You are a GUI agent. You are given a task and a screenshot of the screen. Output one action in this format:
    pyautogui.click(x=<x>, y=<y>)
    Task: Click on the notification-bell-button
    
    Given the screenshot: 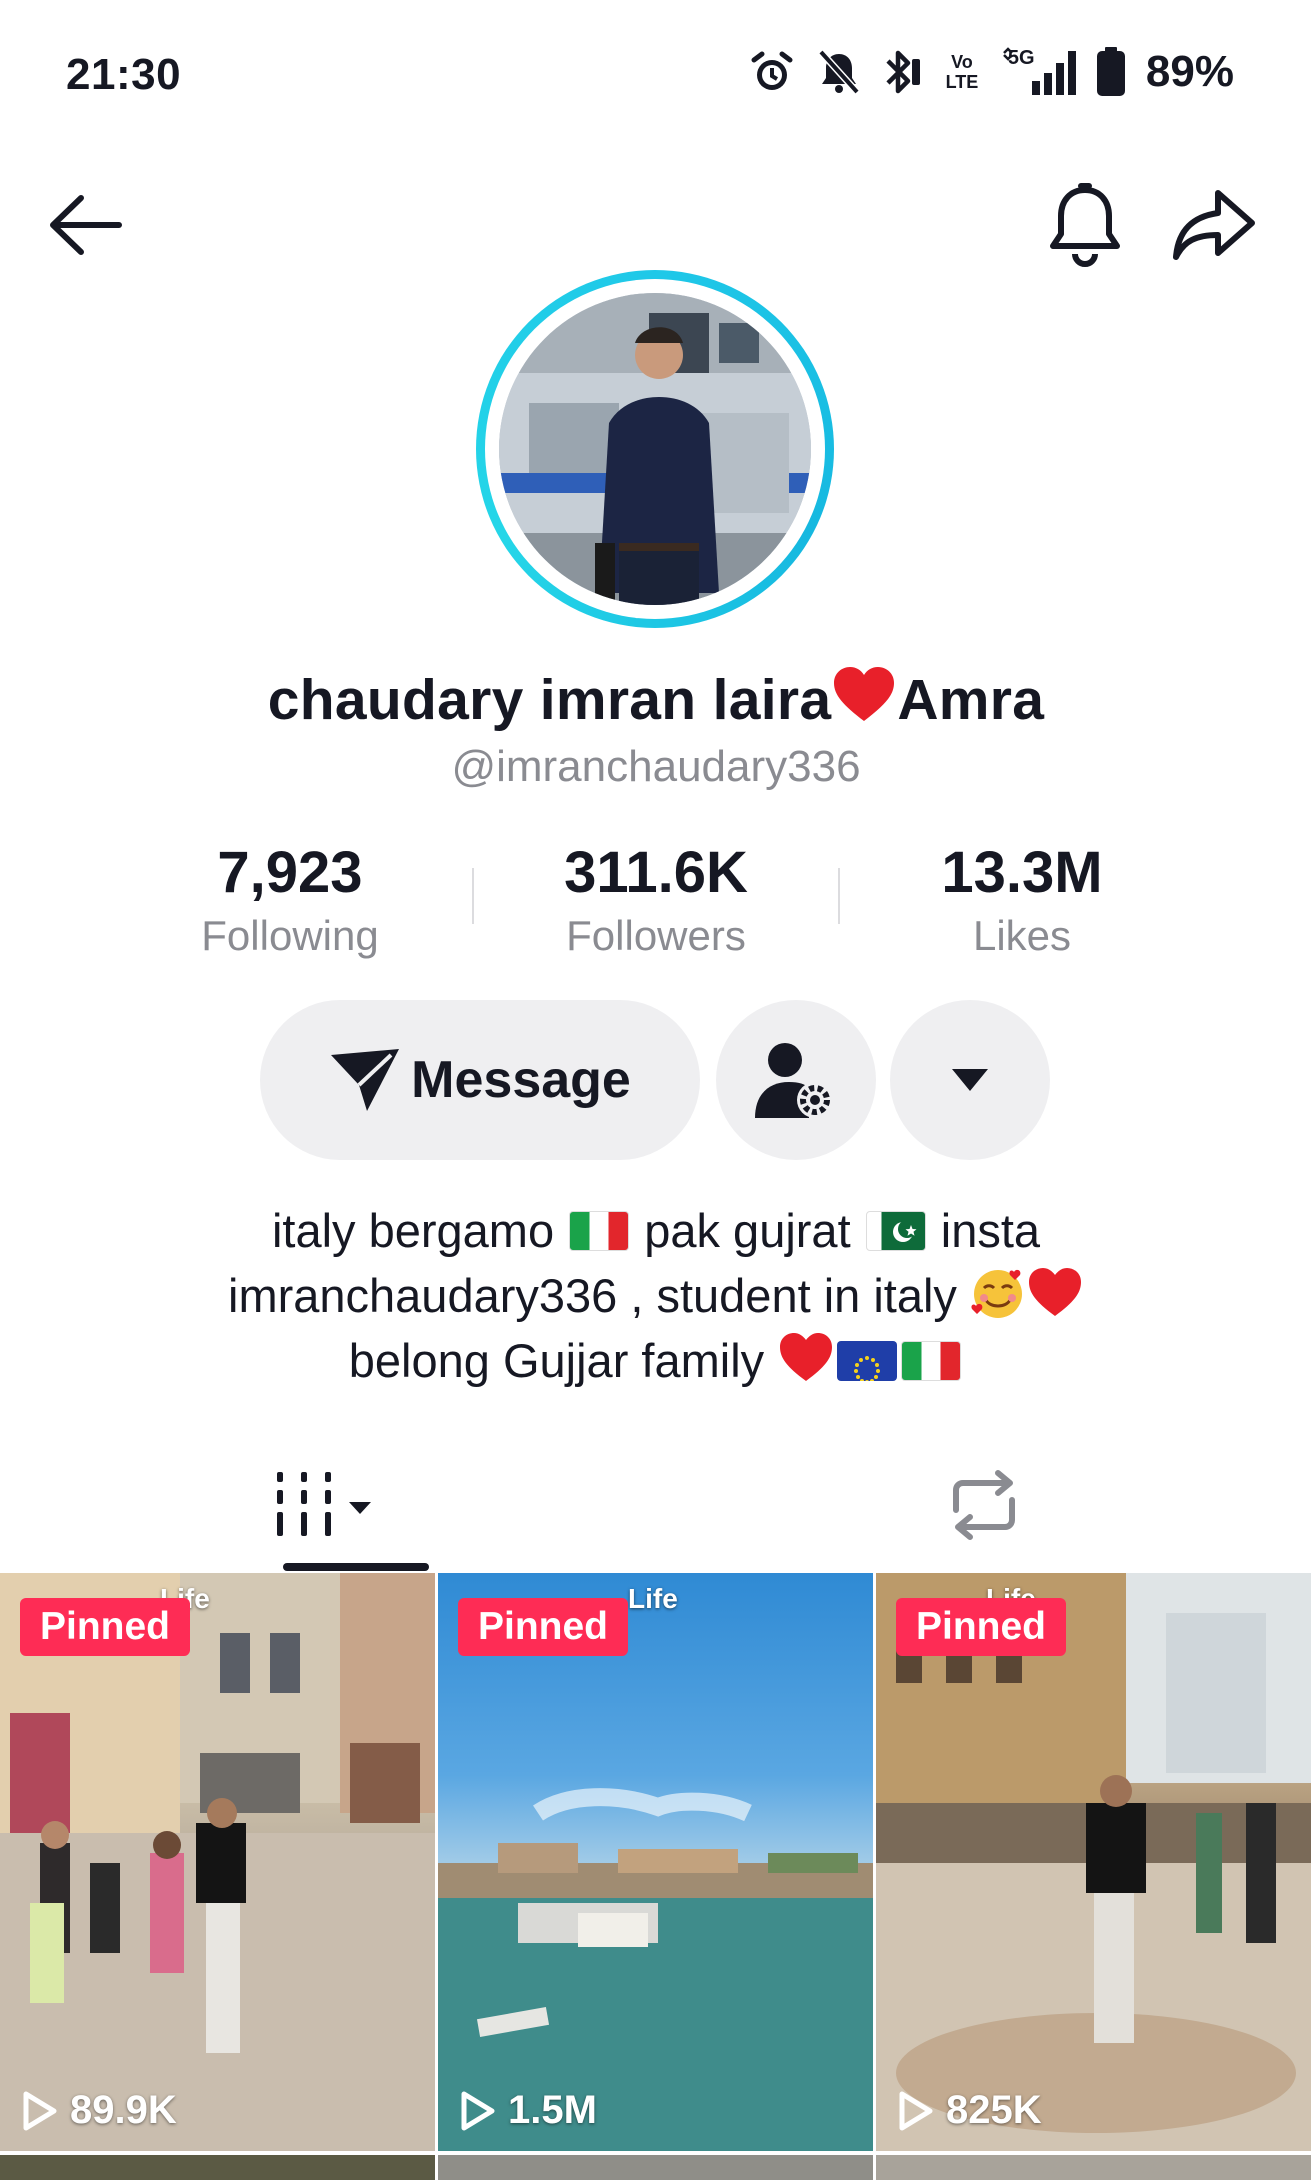 What is the action you would take?
    pyautogui.click(x=1085, y=225)
    